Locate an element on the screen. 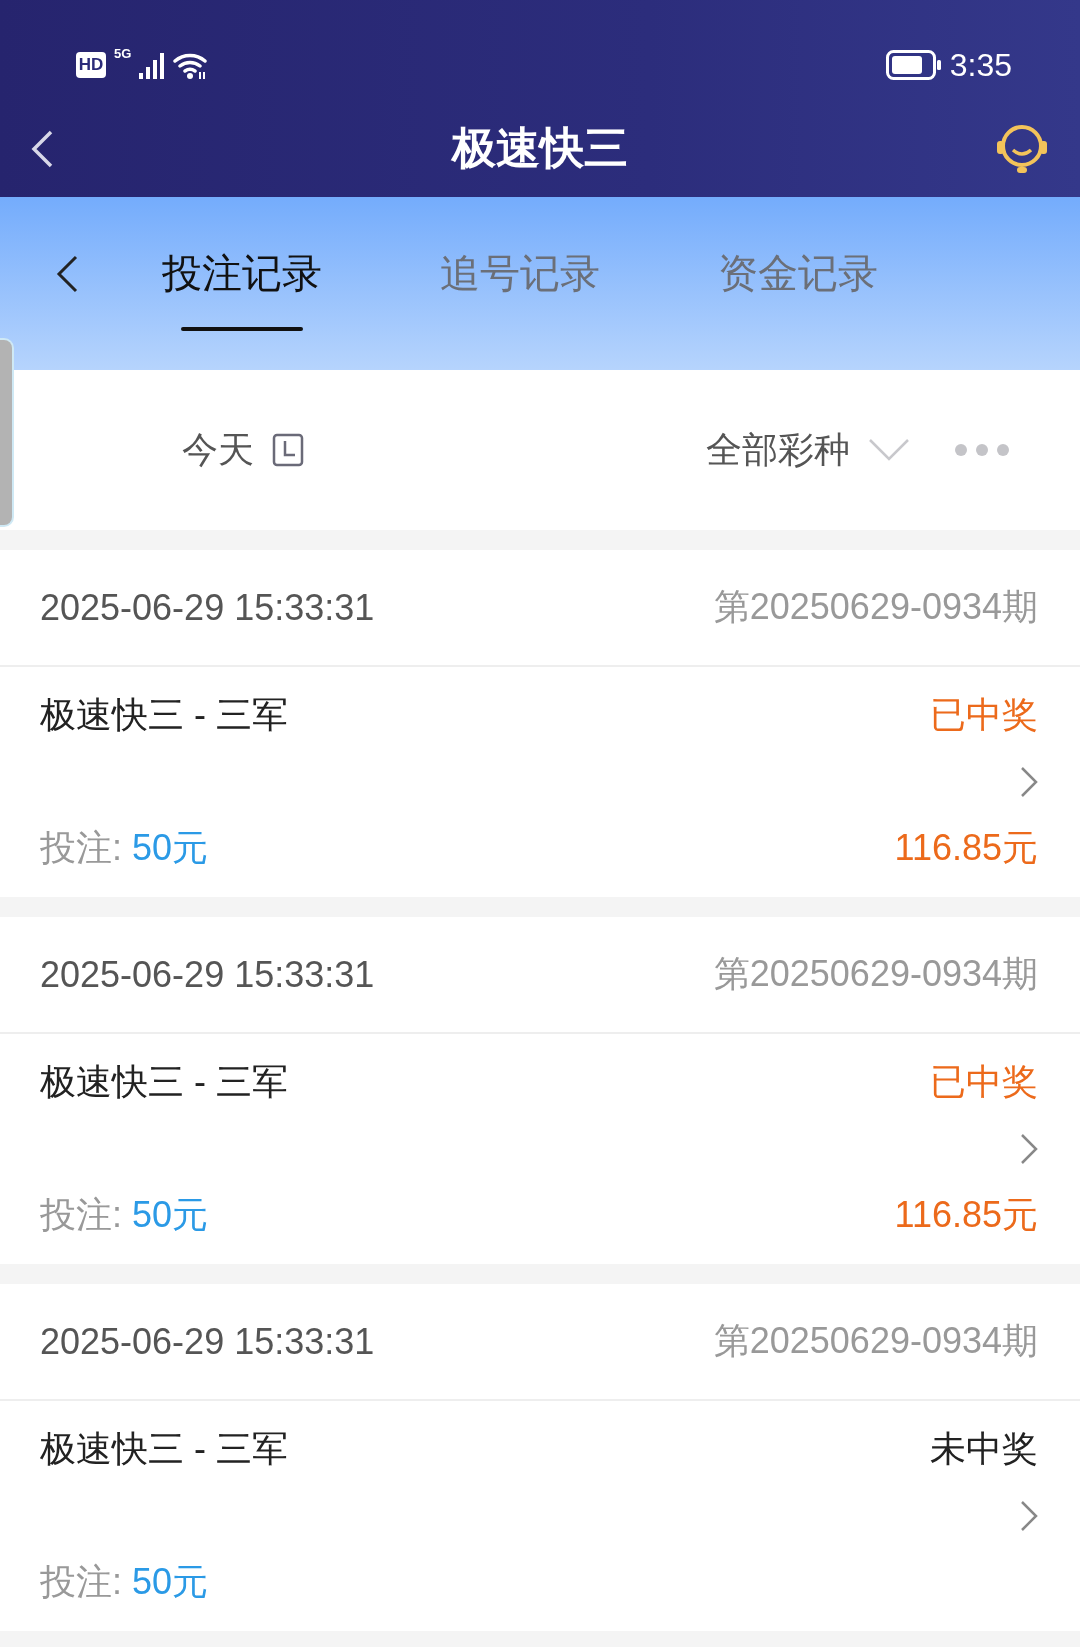  win-status: 未中奖 is located at coordinates (984, 1449).